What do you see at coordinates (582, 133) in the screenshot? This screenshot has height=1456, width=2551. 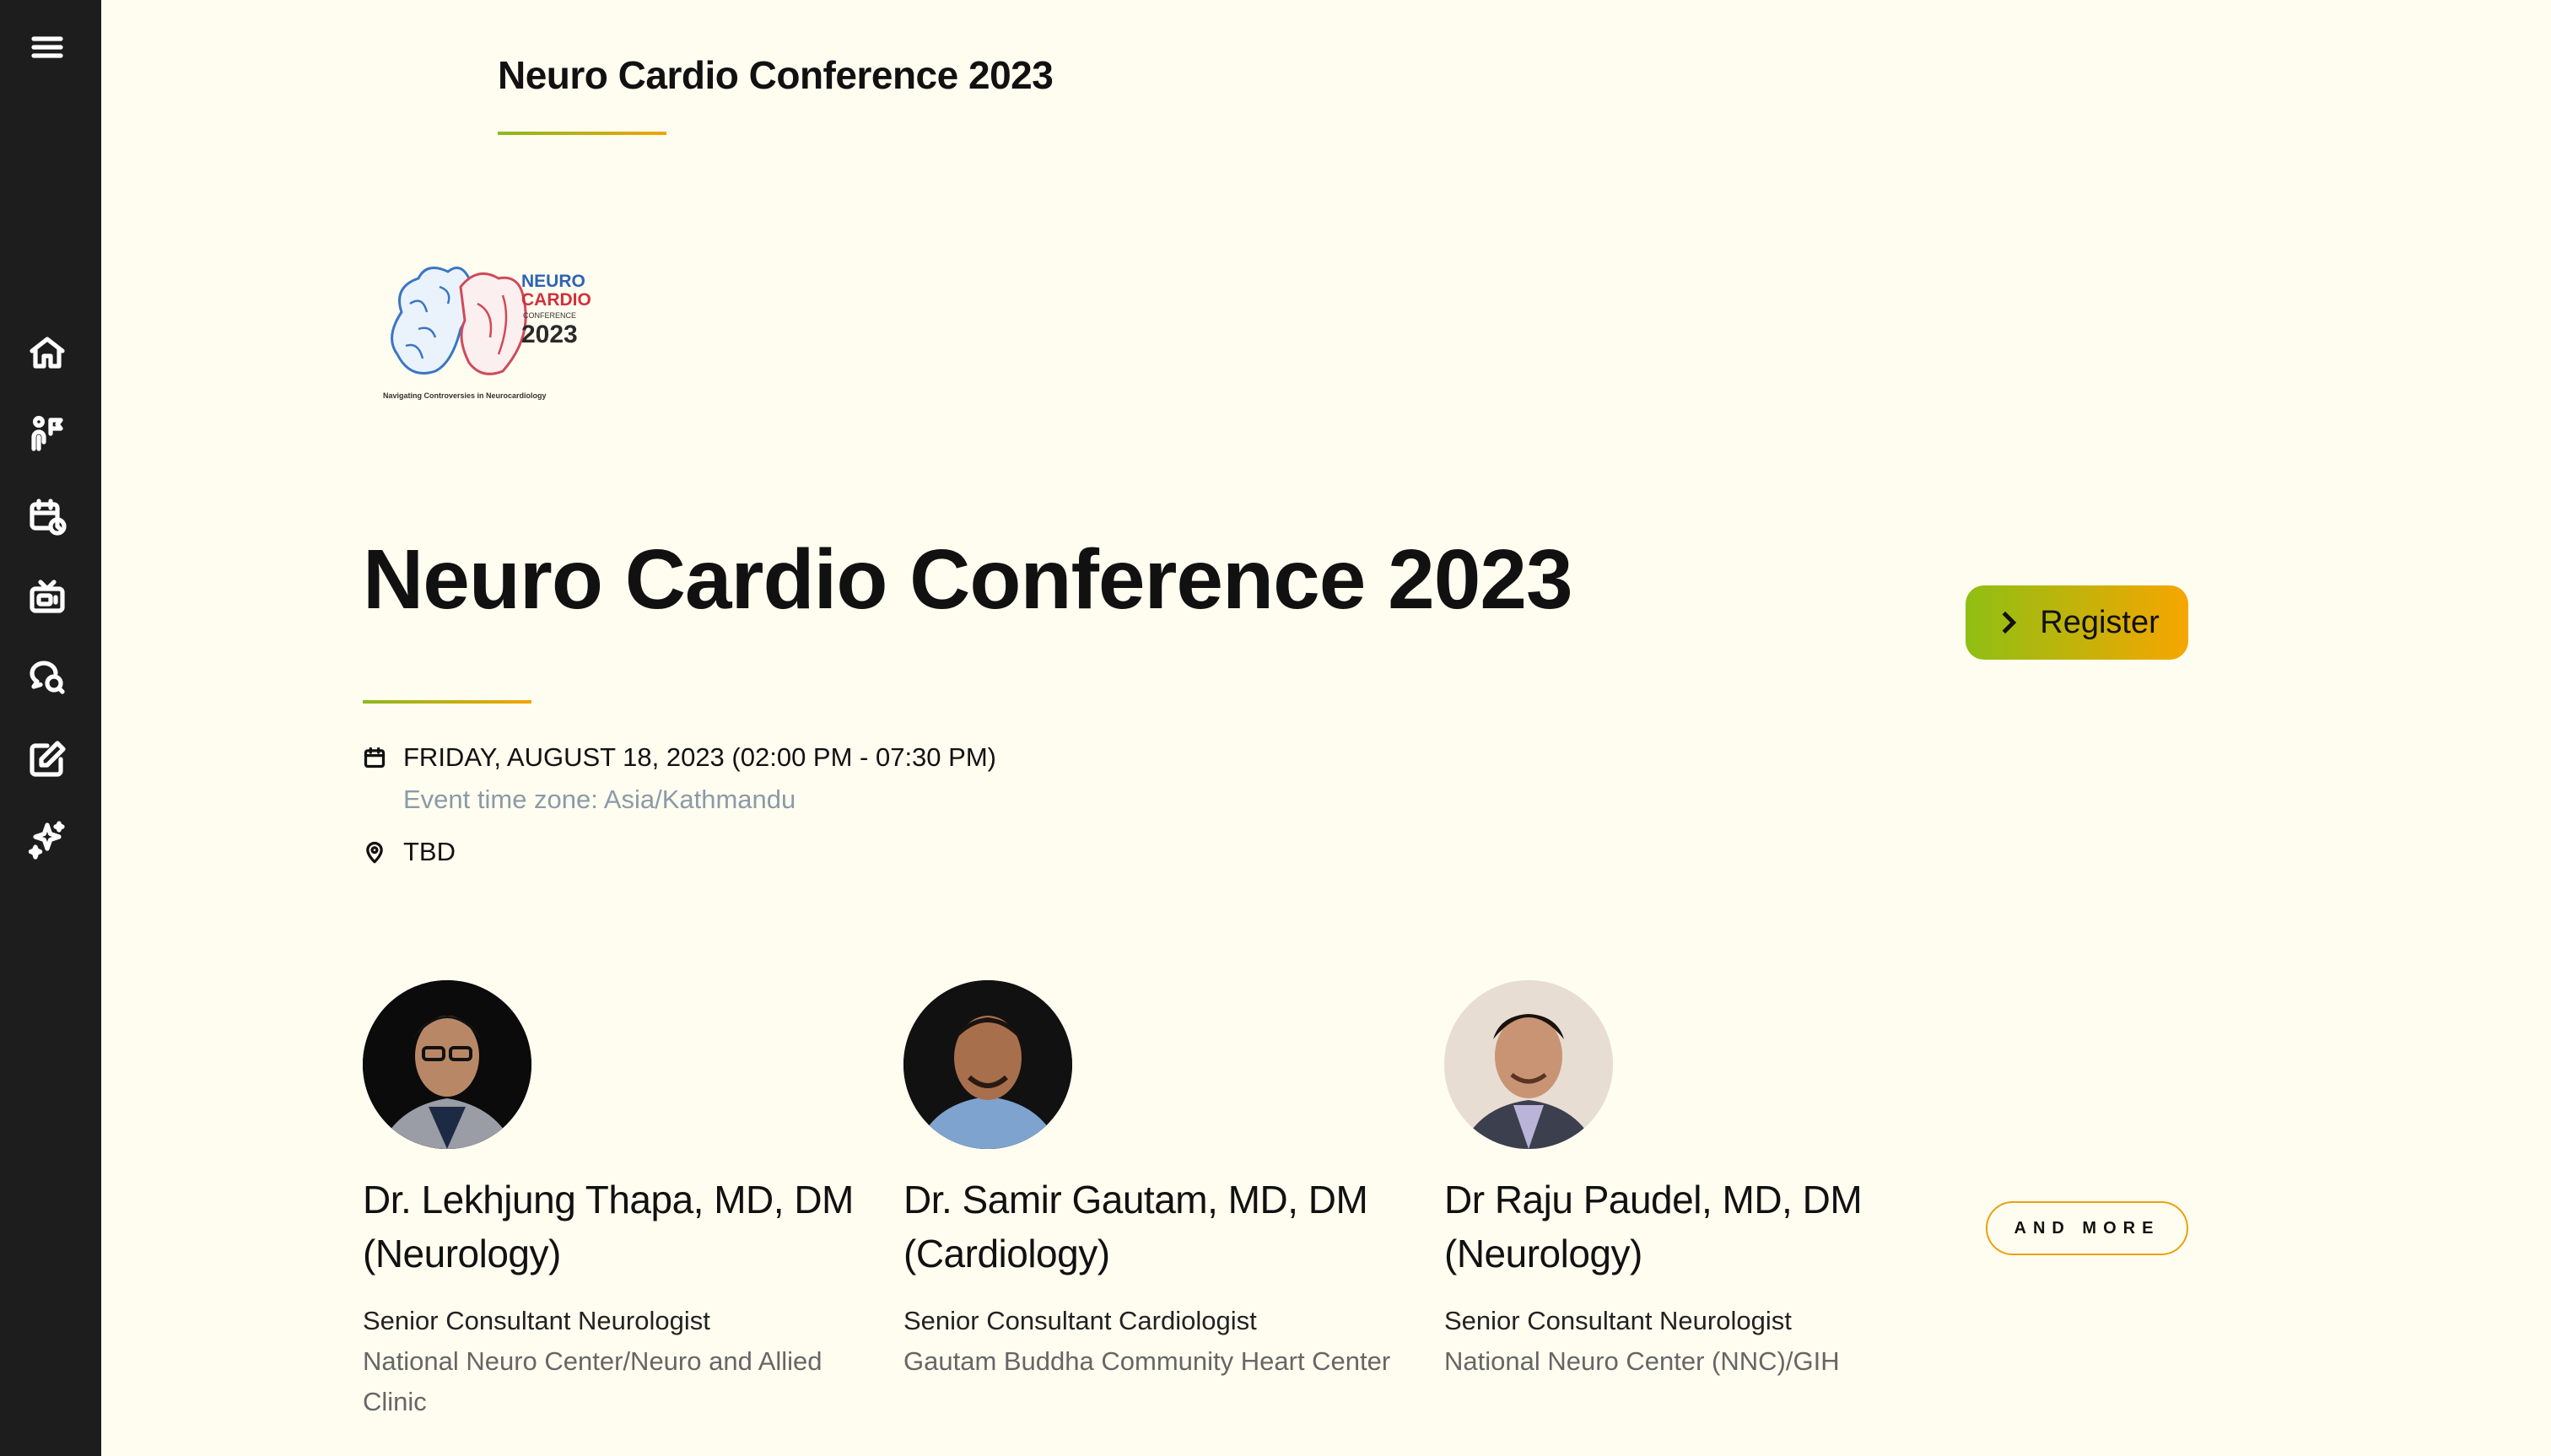 I see `header-underline` at bounding box center [582, 133].